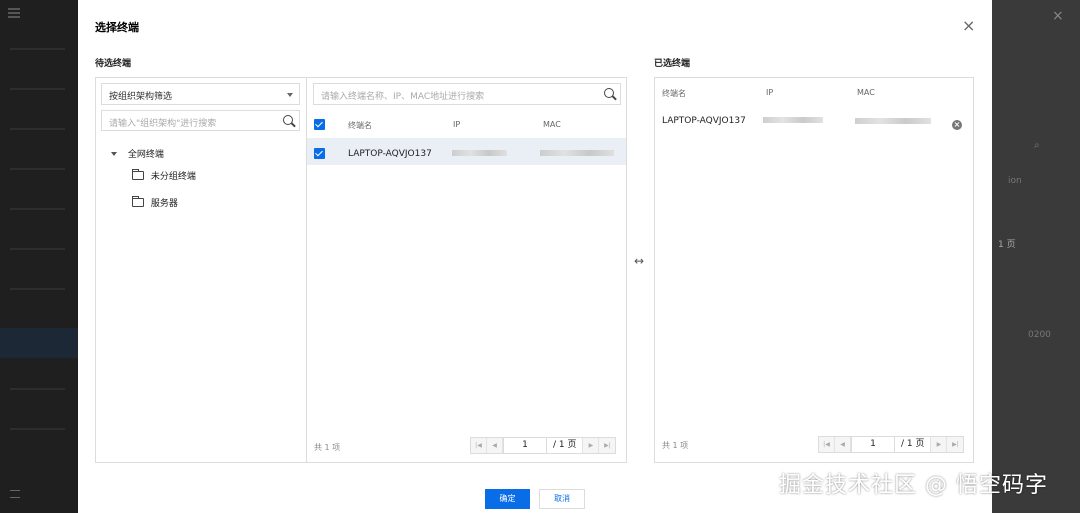 The width and height of the screenshot is (1080, 513). What do you see at coordinates (15, 494) in the screenshot?
I see `collapse-icon` at bounding box center [15, 494].